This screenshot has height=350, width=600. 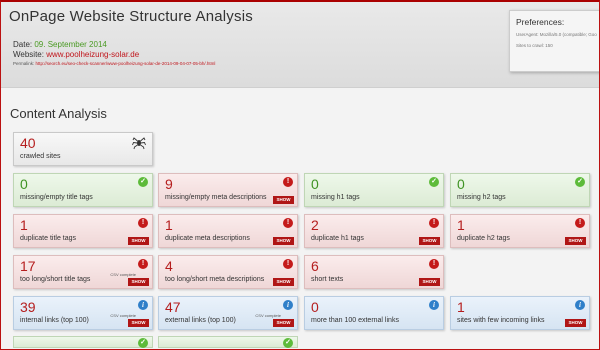 What do you see at coordinates (501, 320) in the screenshot?
I see `metric-label: sites with few incoming links` at bounding box center [501, 320].